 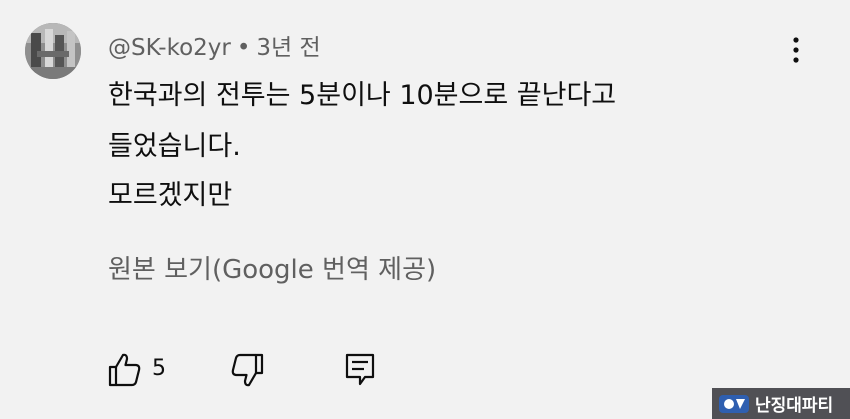 I want to click on reply-button, so click(x=360, y=370).